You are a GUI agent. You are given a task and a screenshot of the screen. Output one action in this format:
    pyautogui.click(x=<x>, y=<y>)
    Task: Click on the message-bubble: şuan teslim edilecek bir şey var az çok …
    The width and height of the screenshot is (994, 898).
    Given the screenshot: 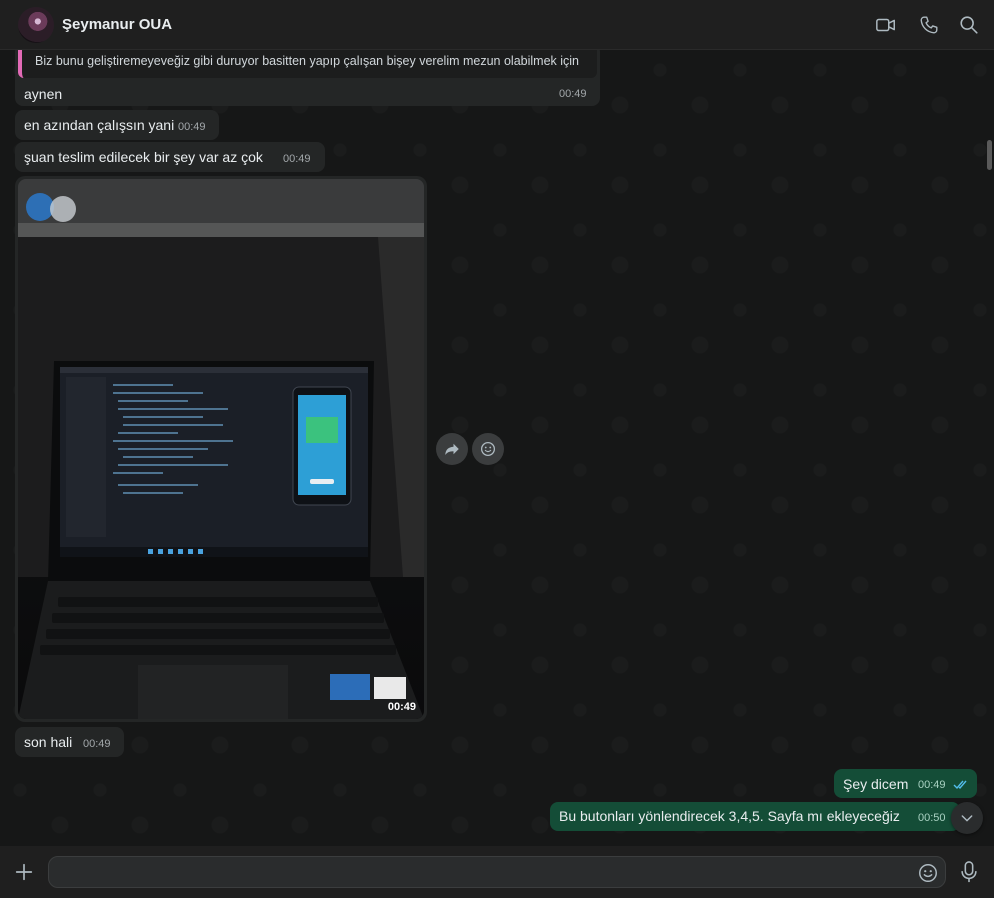 What is the action you would take?
    pyautogui.click(x=170, y=157)
    